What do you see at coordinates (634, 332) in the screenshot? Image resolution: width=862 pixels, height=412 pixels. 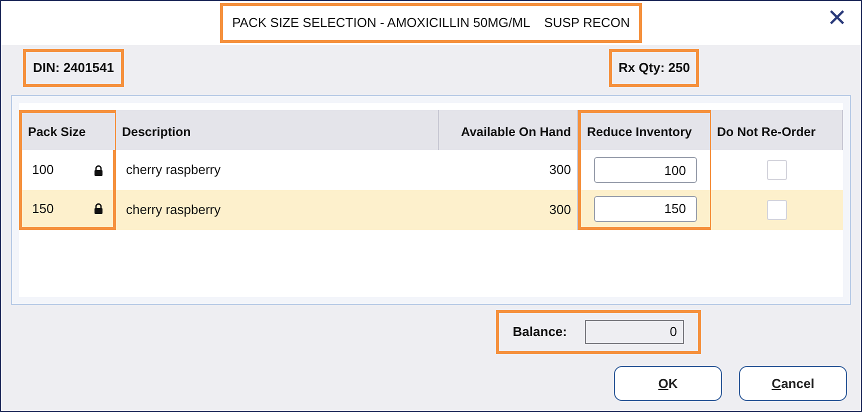 I see `balance-field: 0` at bounding box center [634, 332].